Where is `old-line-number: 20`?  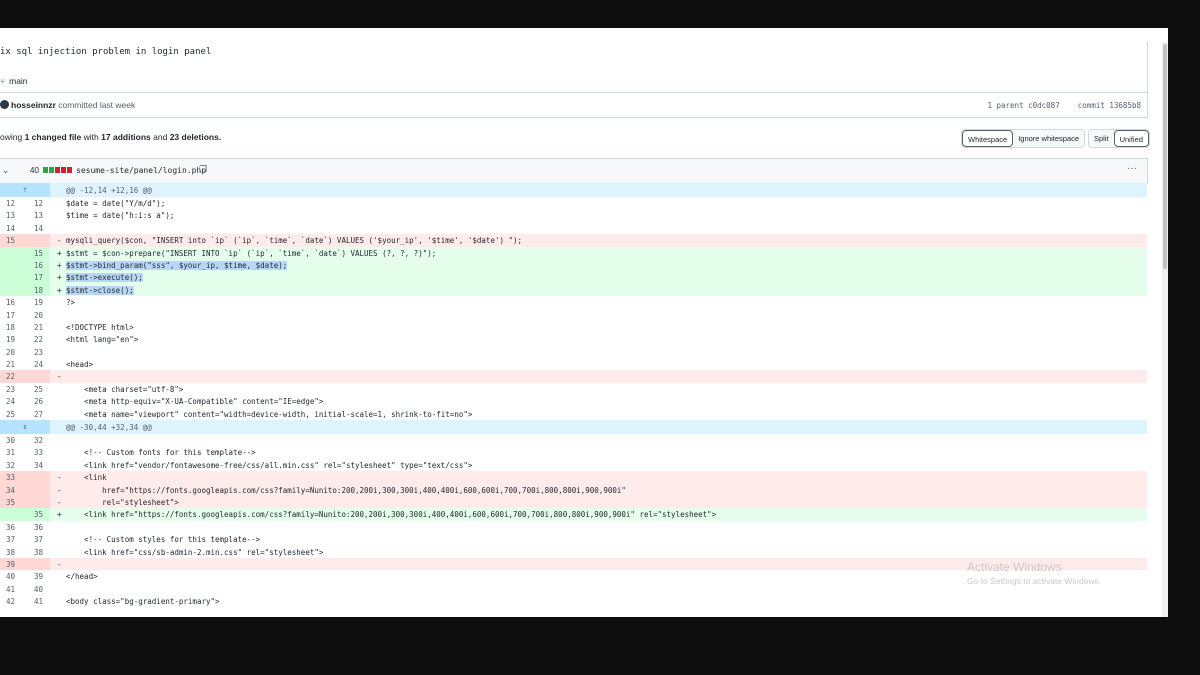
old-line-number: 20 is located at coordinates (13, 352).